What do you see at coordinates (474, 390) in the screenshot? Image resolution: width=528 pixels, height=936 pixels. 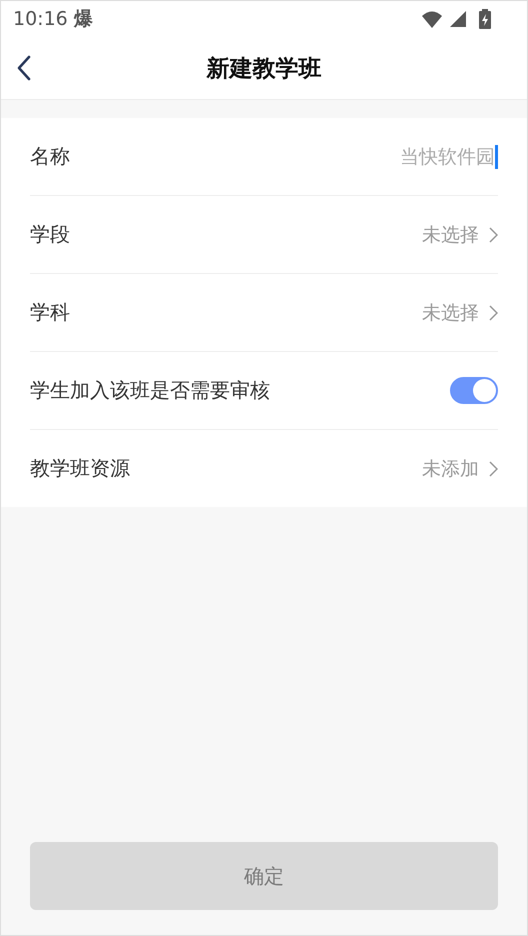 I see `toggle-switch` at bounding box center [474, 390].